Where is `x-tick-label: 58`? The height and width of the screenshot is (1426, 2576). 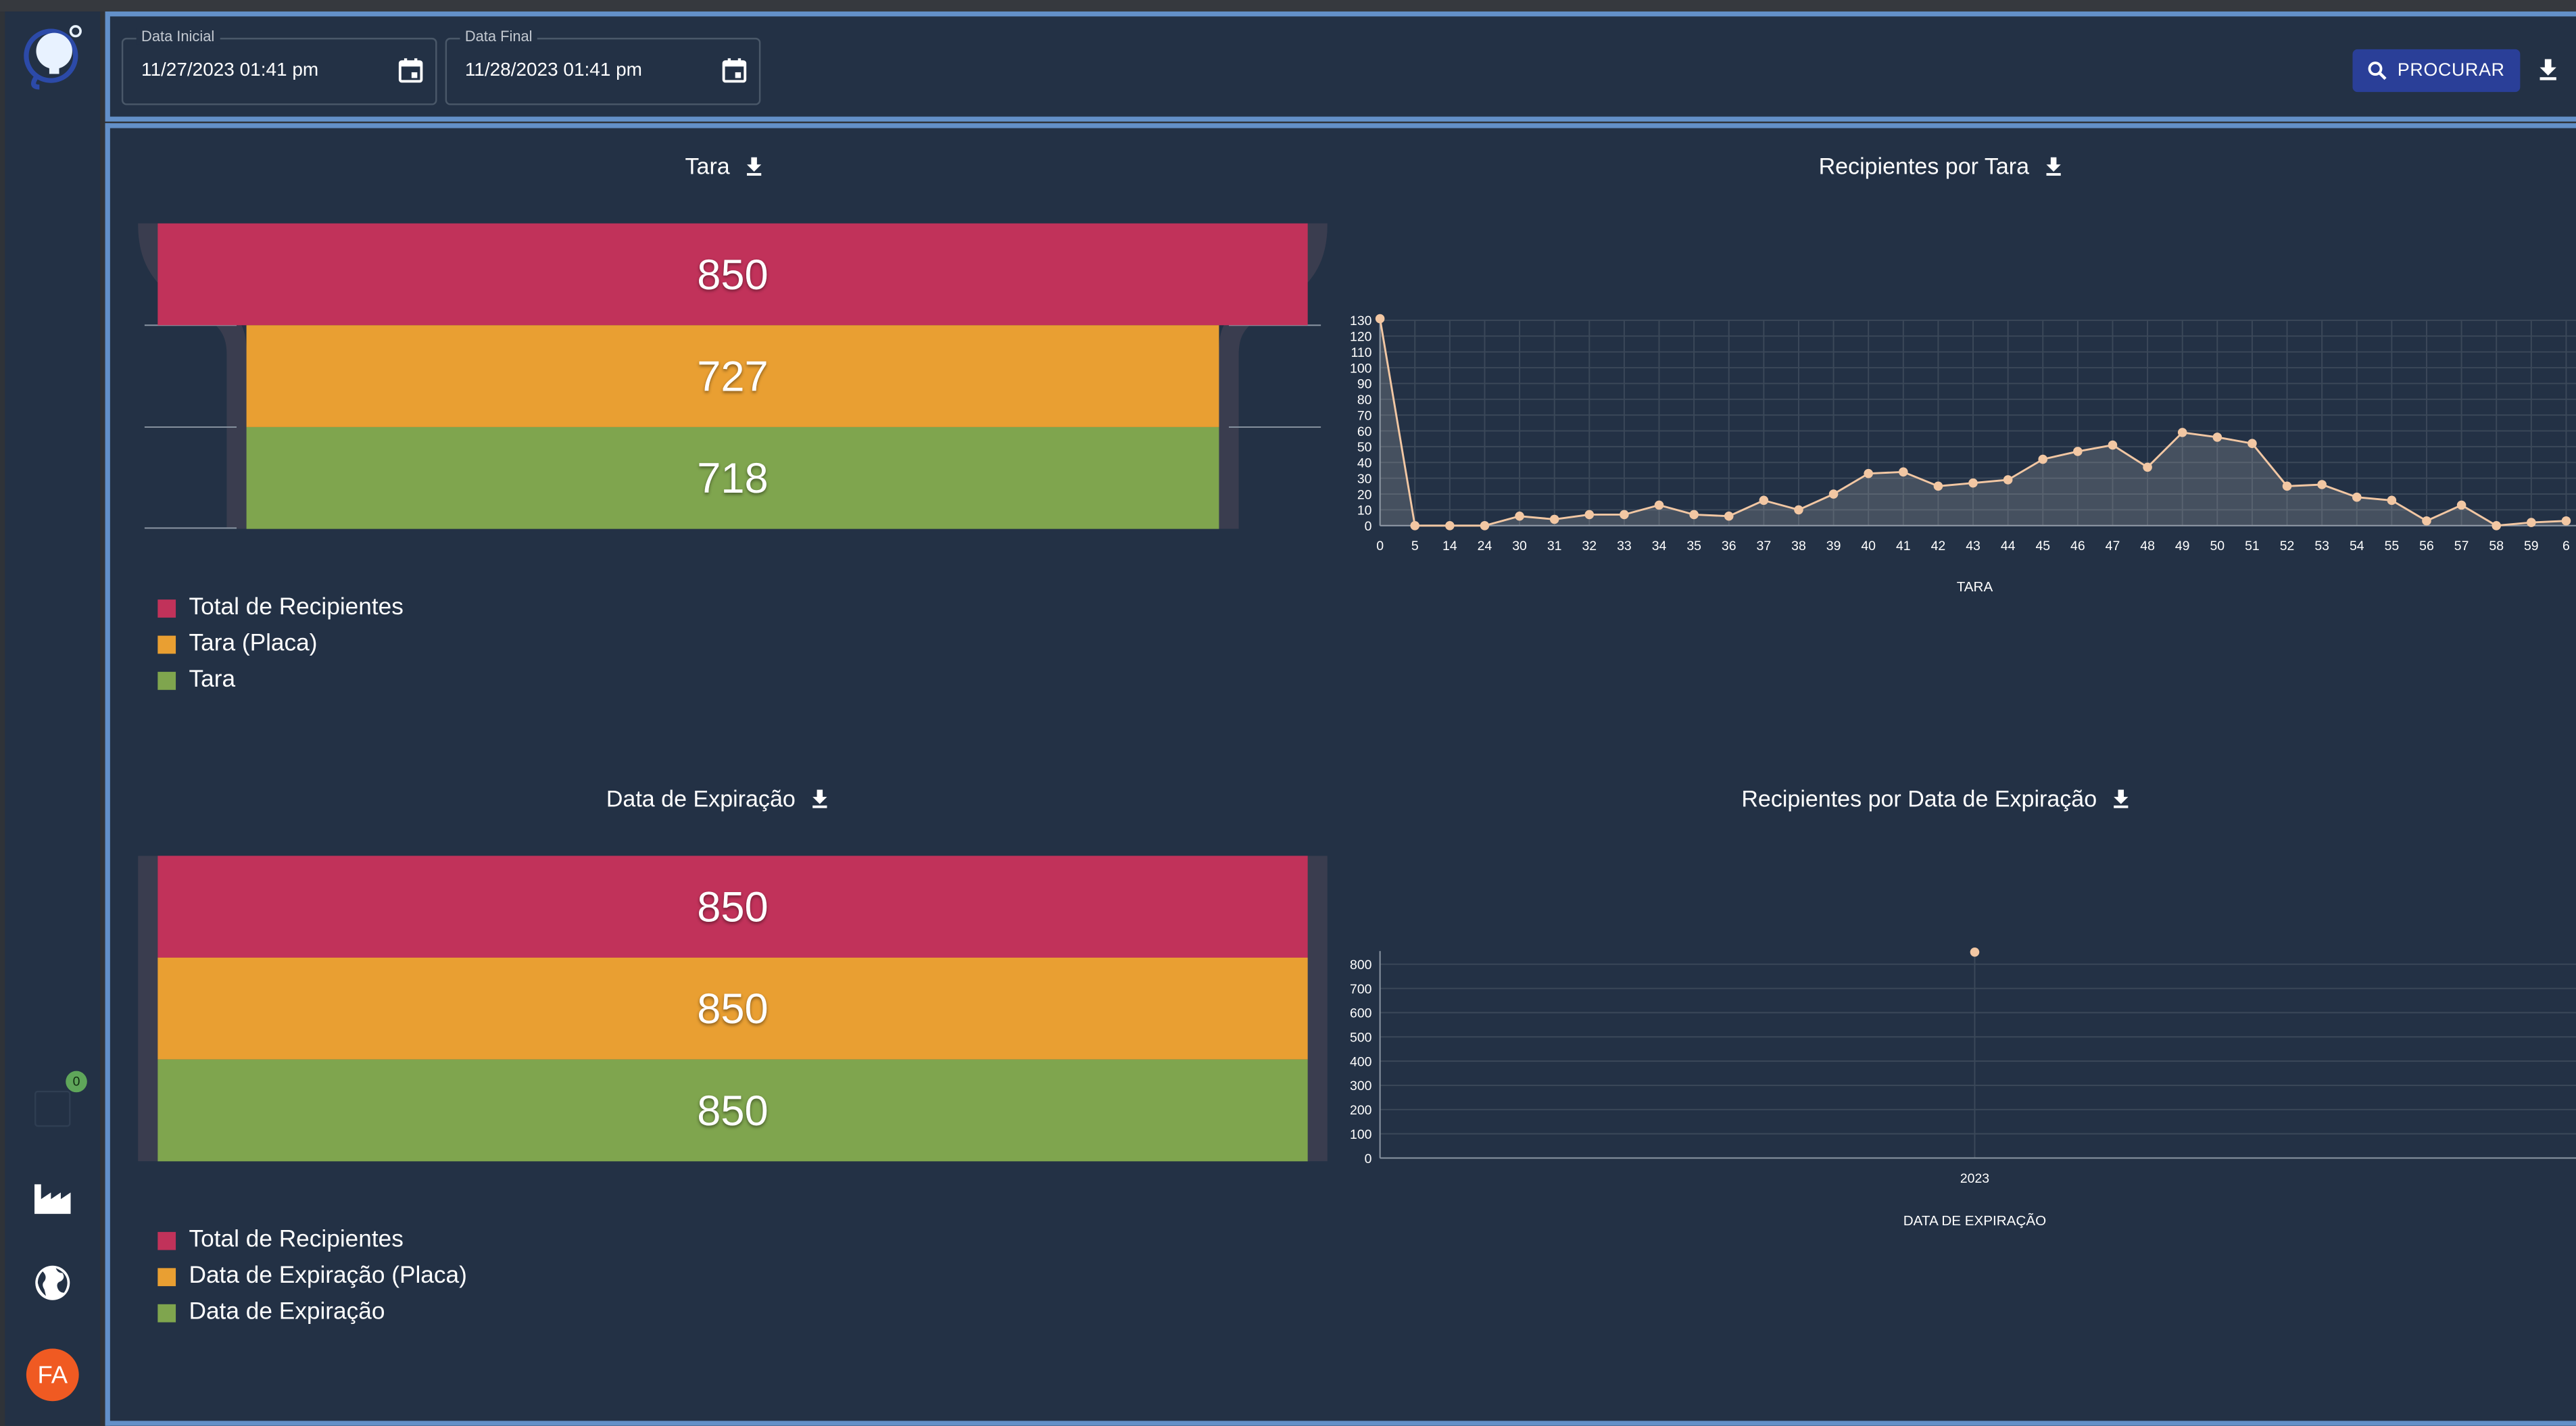 x-tick-label: 58 is located at coordinates (2496, 546).